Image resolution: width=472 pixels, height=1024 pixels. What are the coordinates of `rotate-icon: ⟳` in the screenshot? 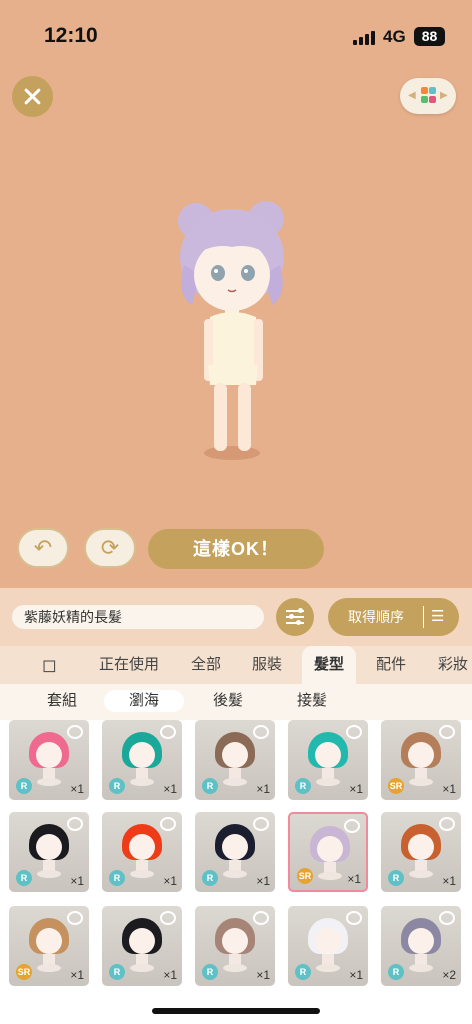 It's located at (110, 547).